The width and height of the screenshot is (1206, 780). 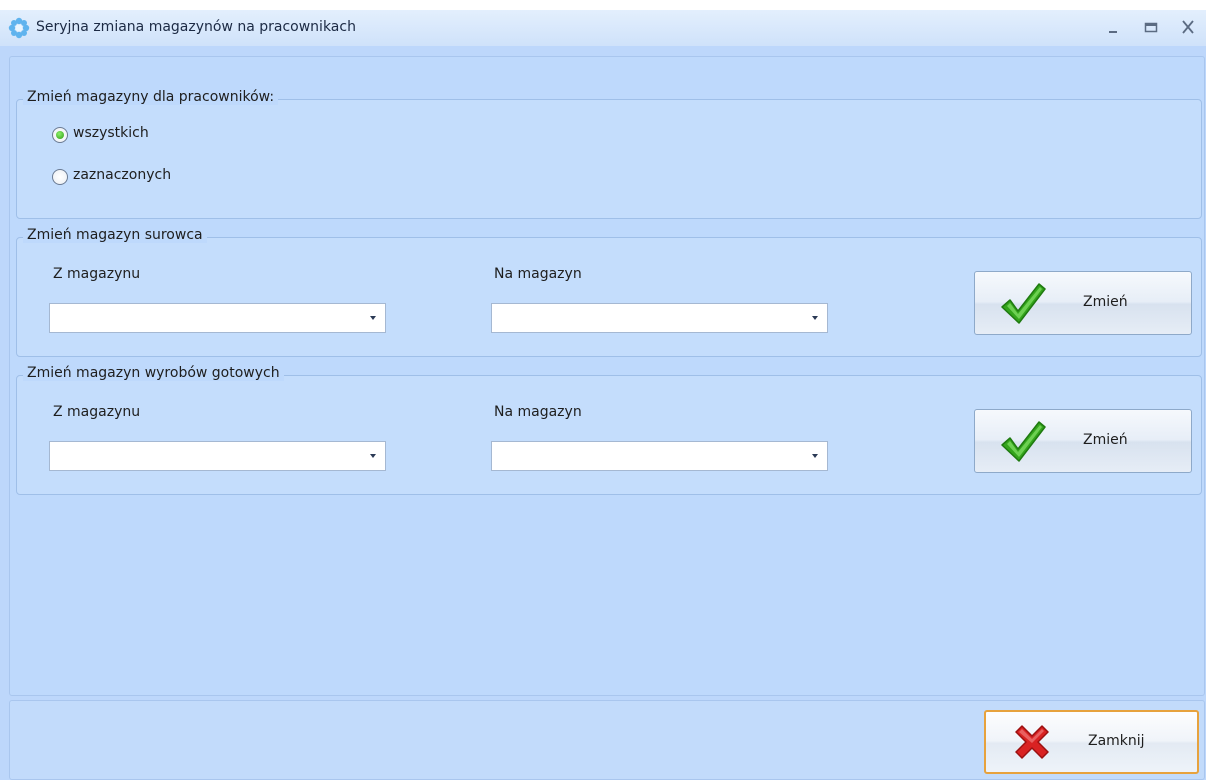 I want to click on radio-label-all: wszystkich, so click(x=111, y=133).